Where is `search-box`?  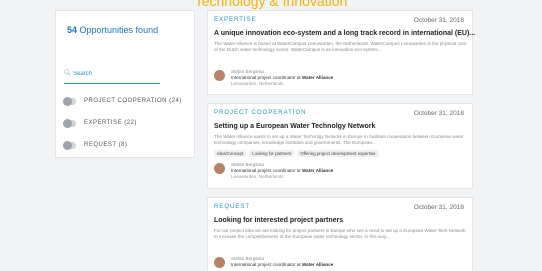 search-box is located at coordinates (112, 76).